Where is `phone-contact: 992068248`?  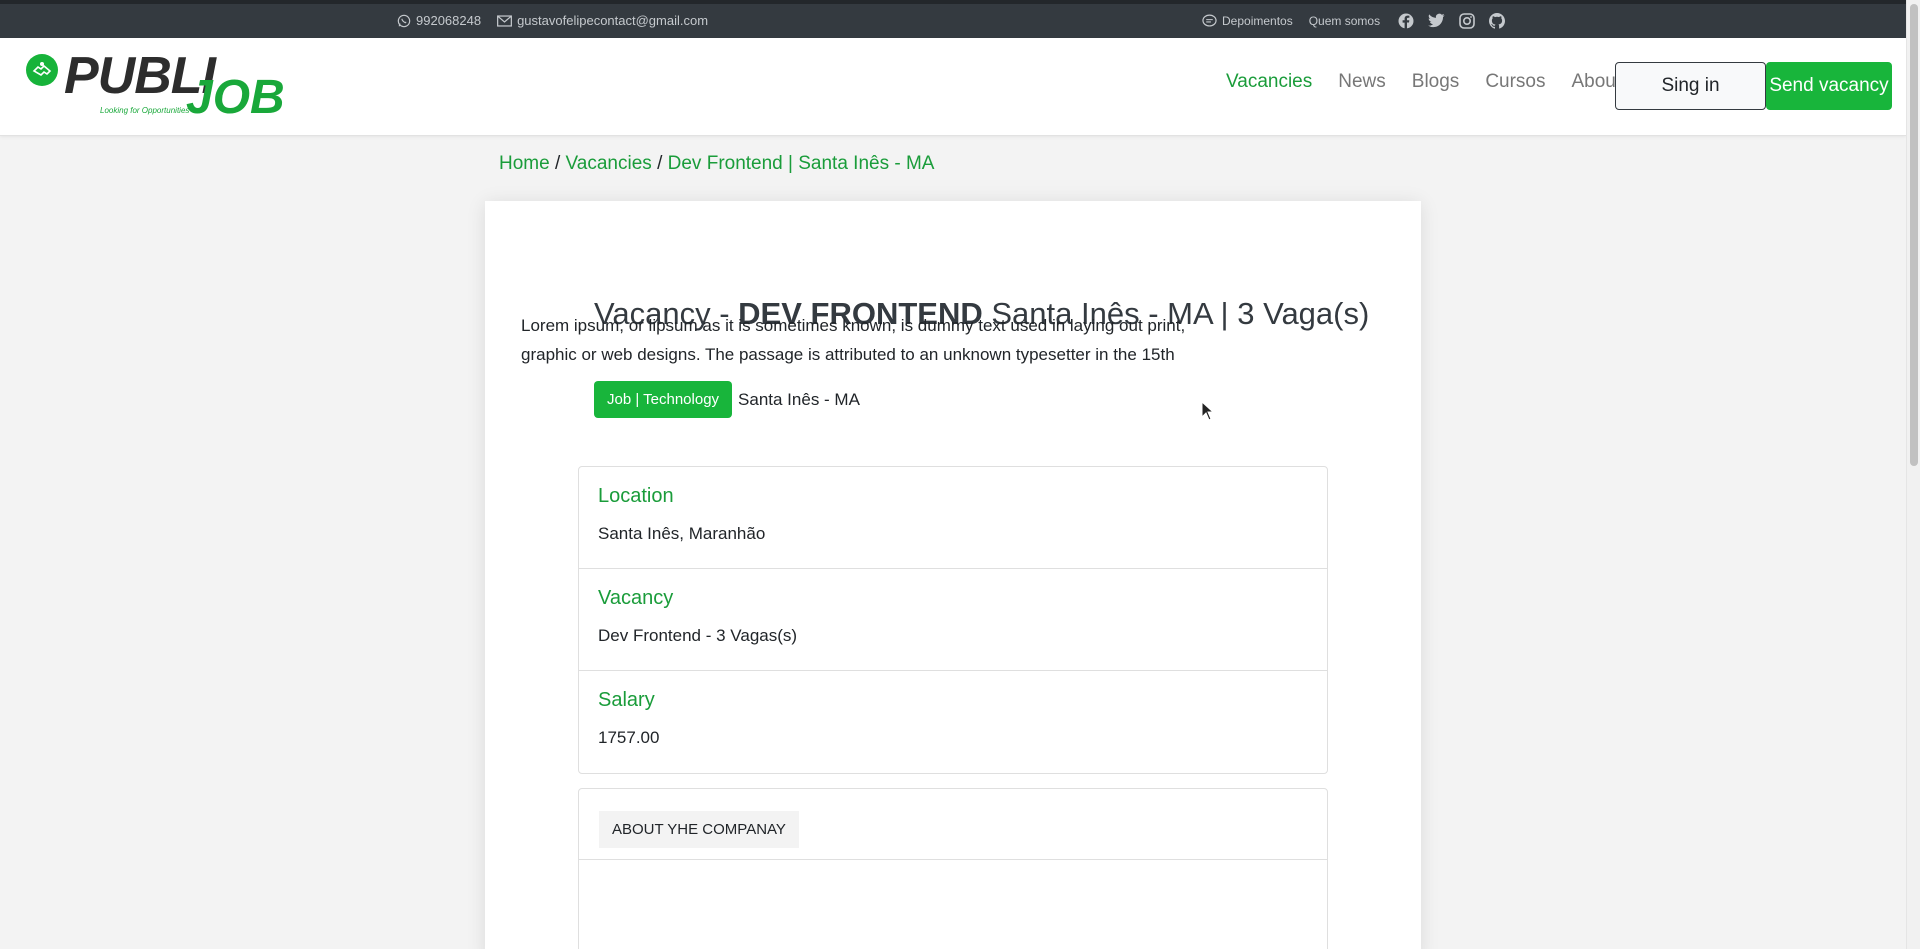 phone-contact: 992068248 is located at coordinates (439, 20).